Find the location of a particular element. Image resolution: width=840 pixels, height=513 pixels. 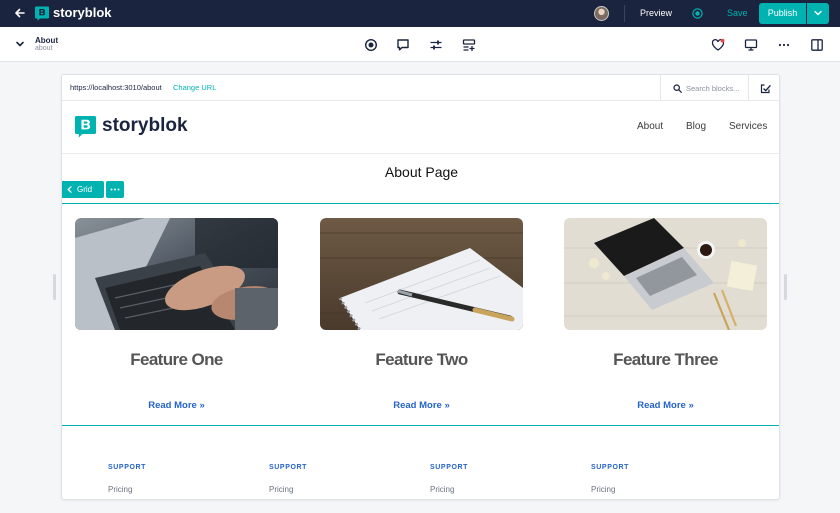

sidebar-toggle-icon is located at coordinates (817, 45).